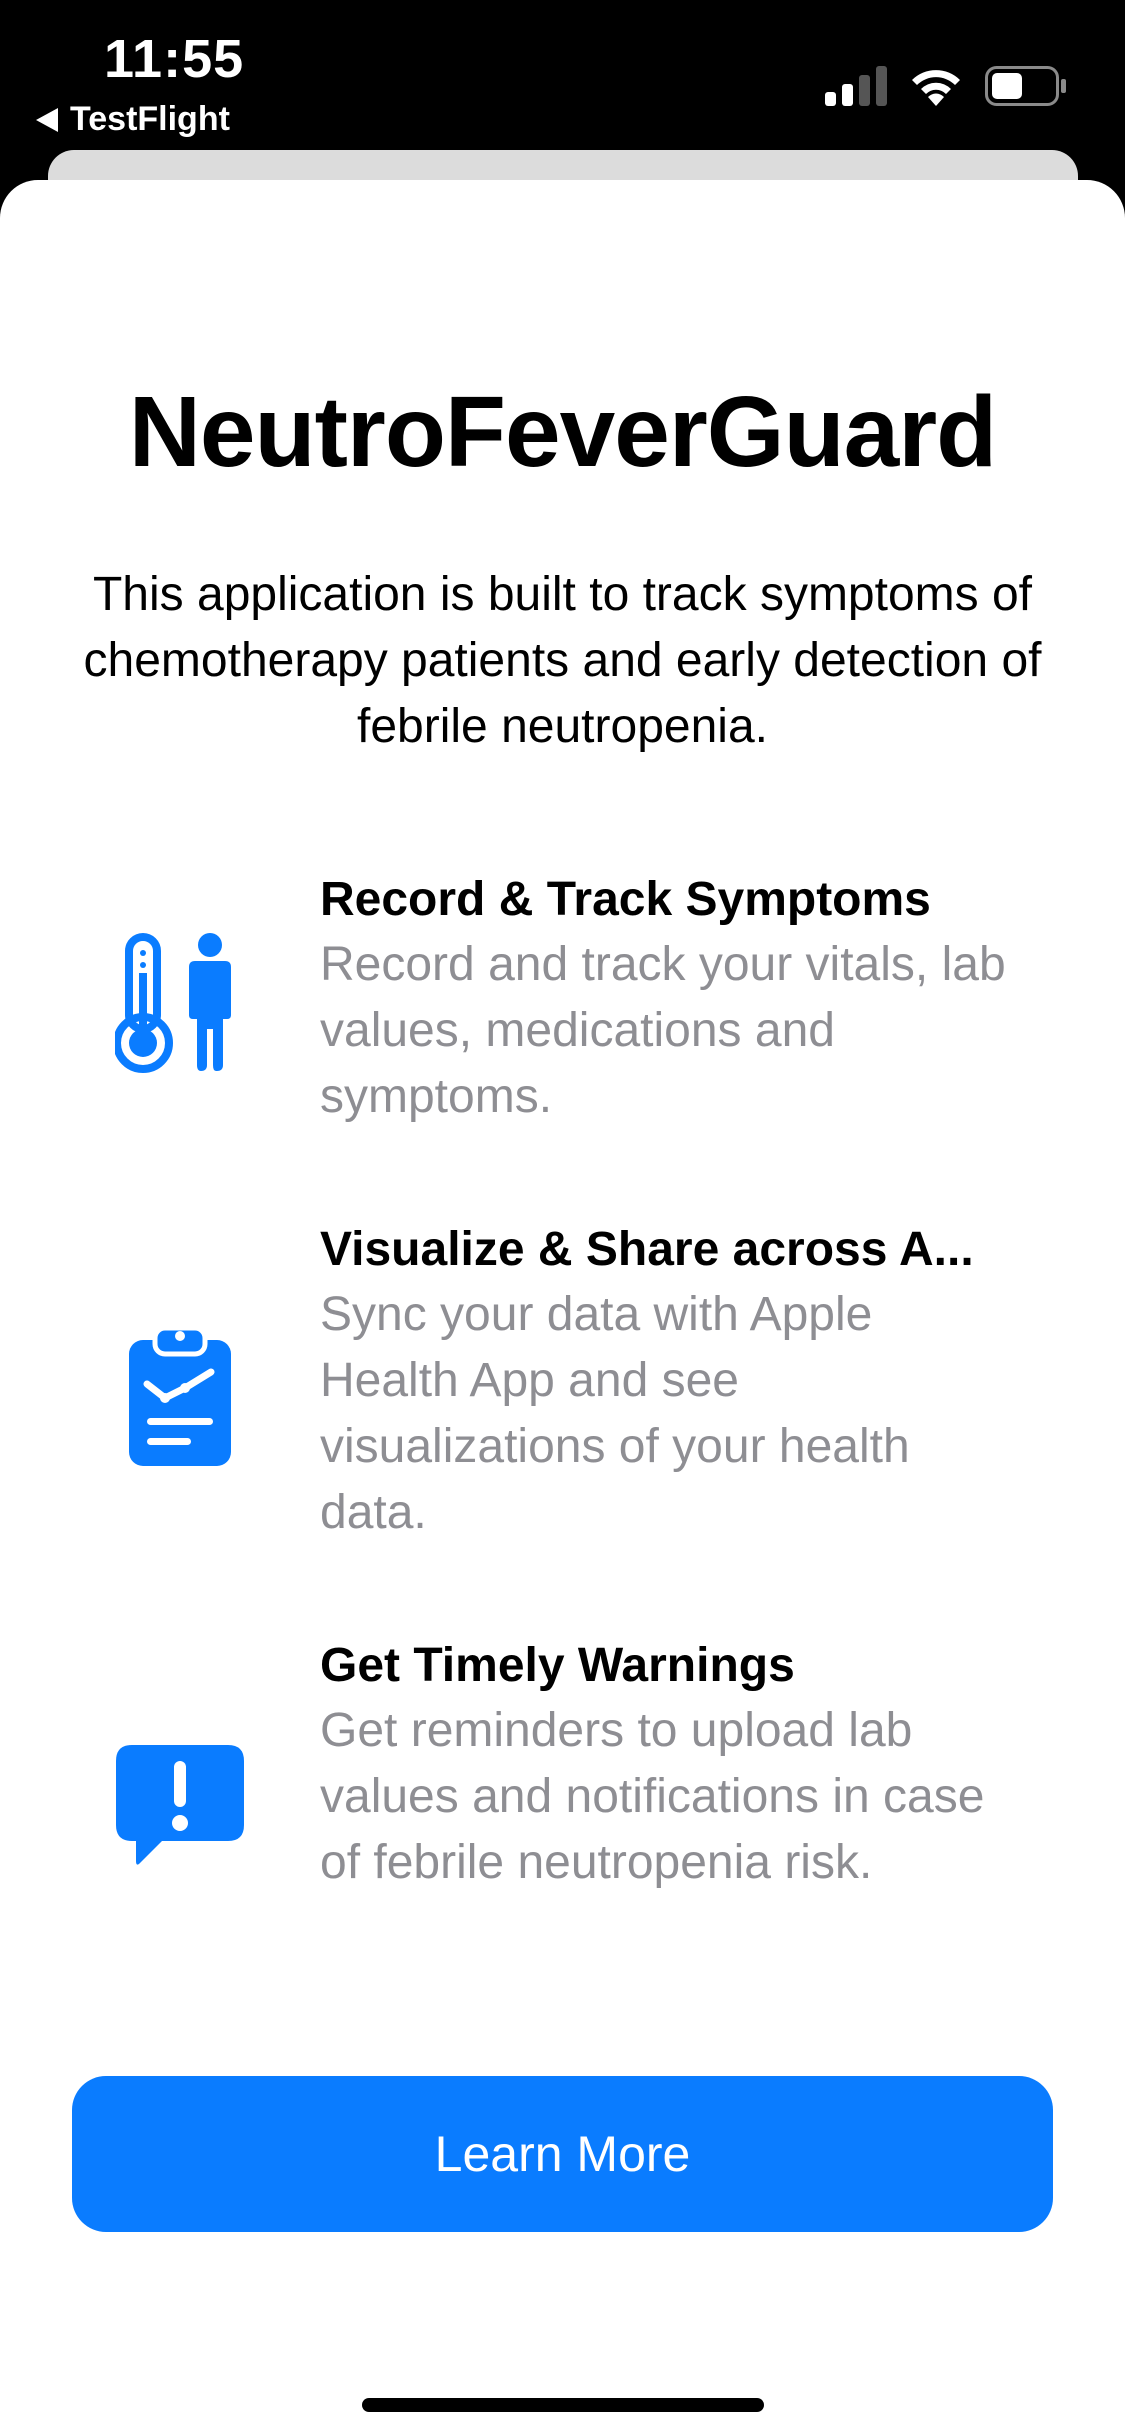 This screenshot has height=2436, width=1125. Describe the element at coordinates (180, 1003) in the screenshot. I see `thermometer-person-icon` at that location.